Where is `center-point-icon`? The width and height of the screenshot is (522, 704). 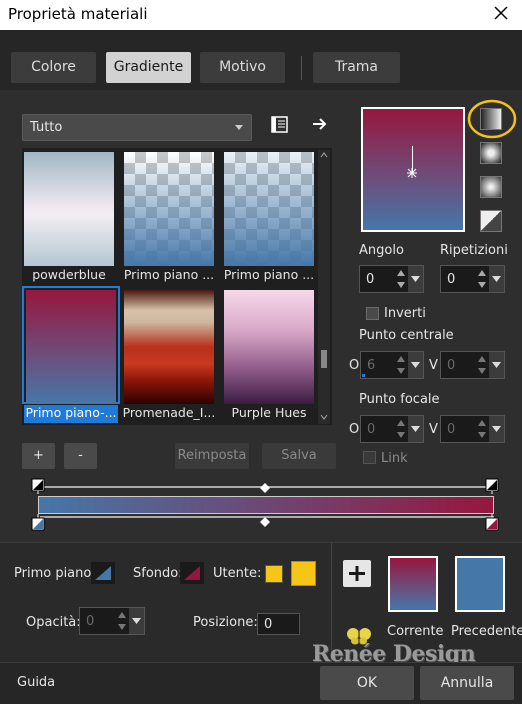
center-point-icon is located at coordinates (412, 173).